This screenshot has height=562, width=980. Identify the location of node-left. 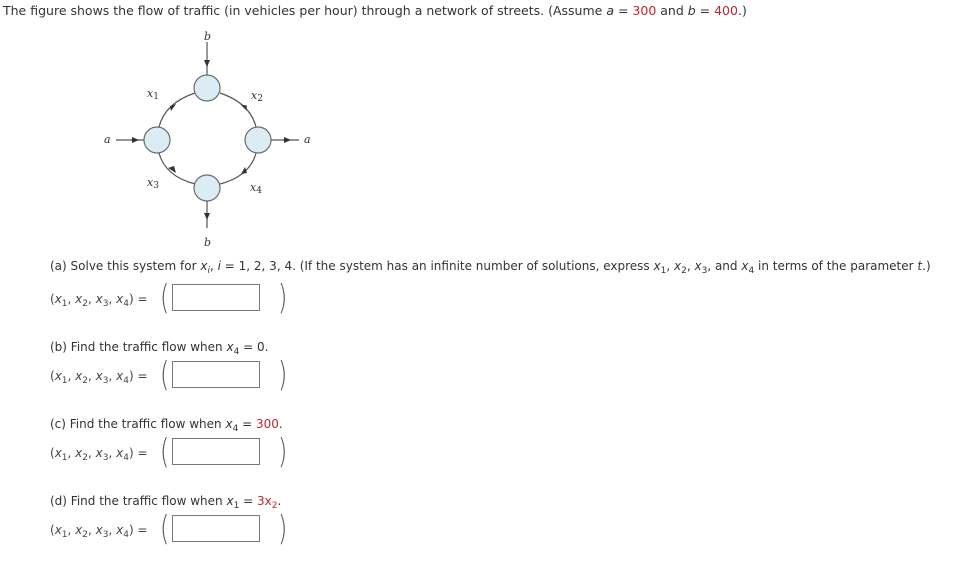
(157, 140).